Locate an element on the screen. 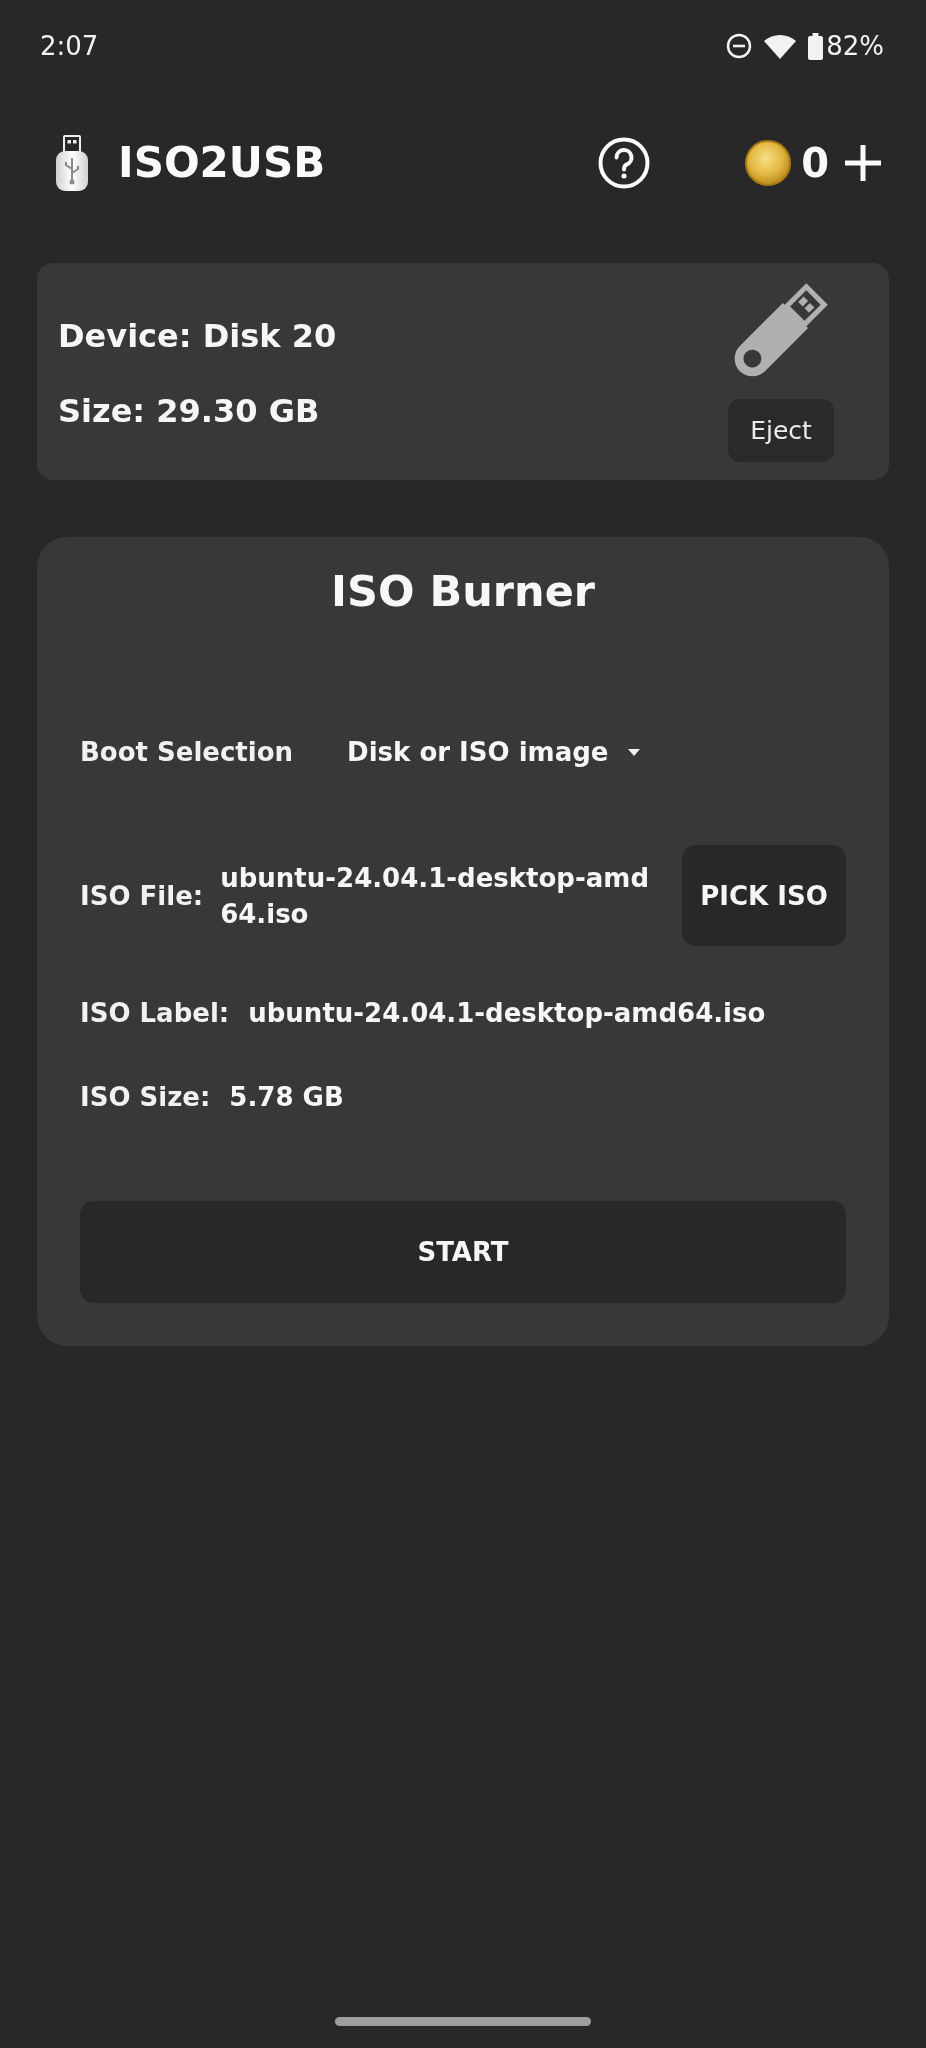 This screenshot has height=2048, width=926. help-button is located at coordinates (624, 163).